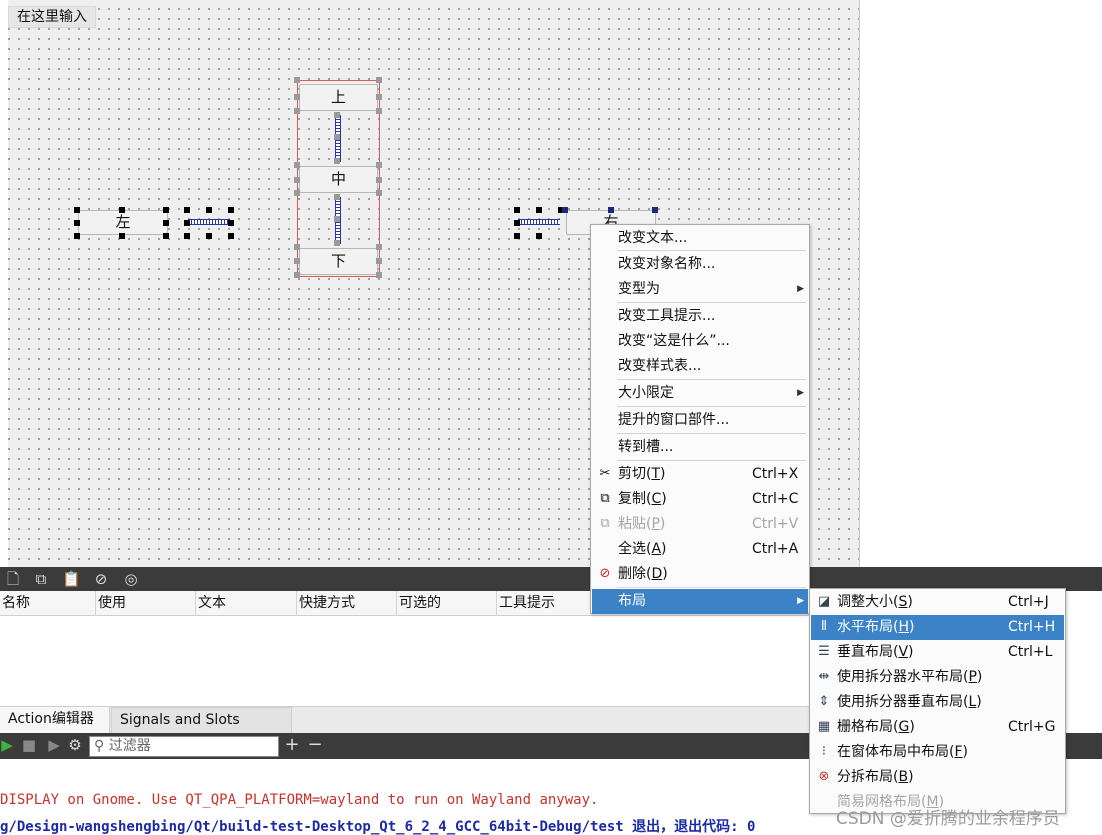  I want to click on column-header: 快捷方式, so click(347, 603).